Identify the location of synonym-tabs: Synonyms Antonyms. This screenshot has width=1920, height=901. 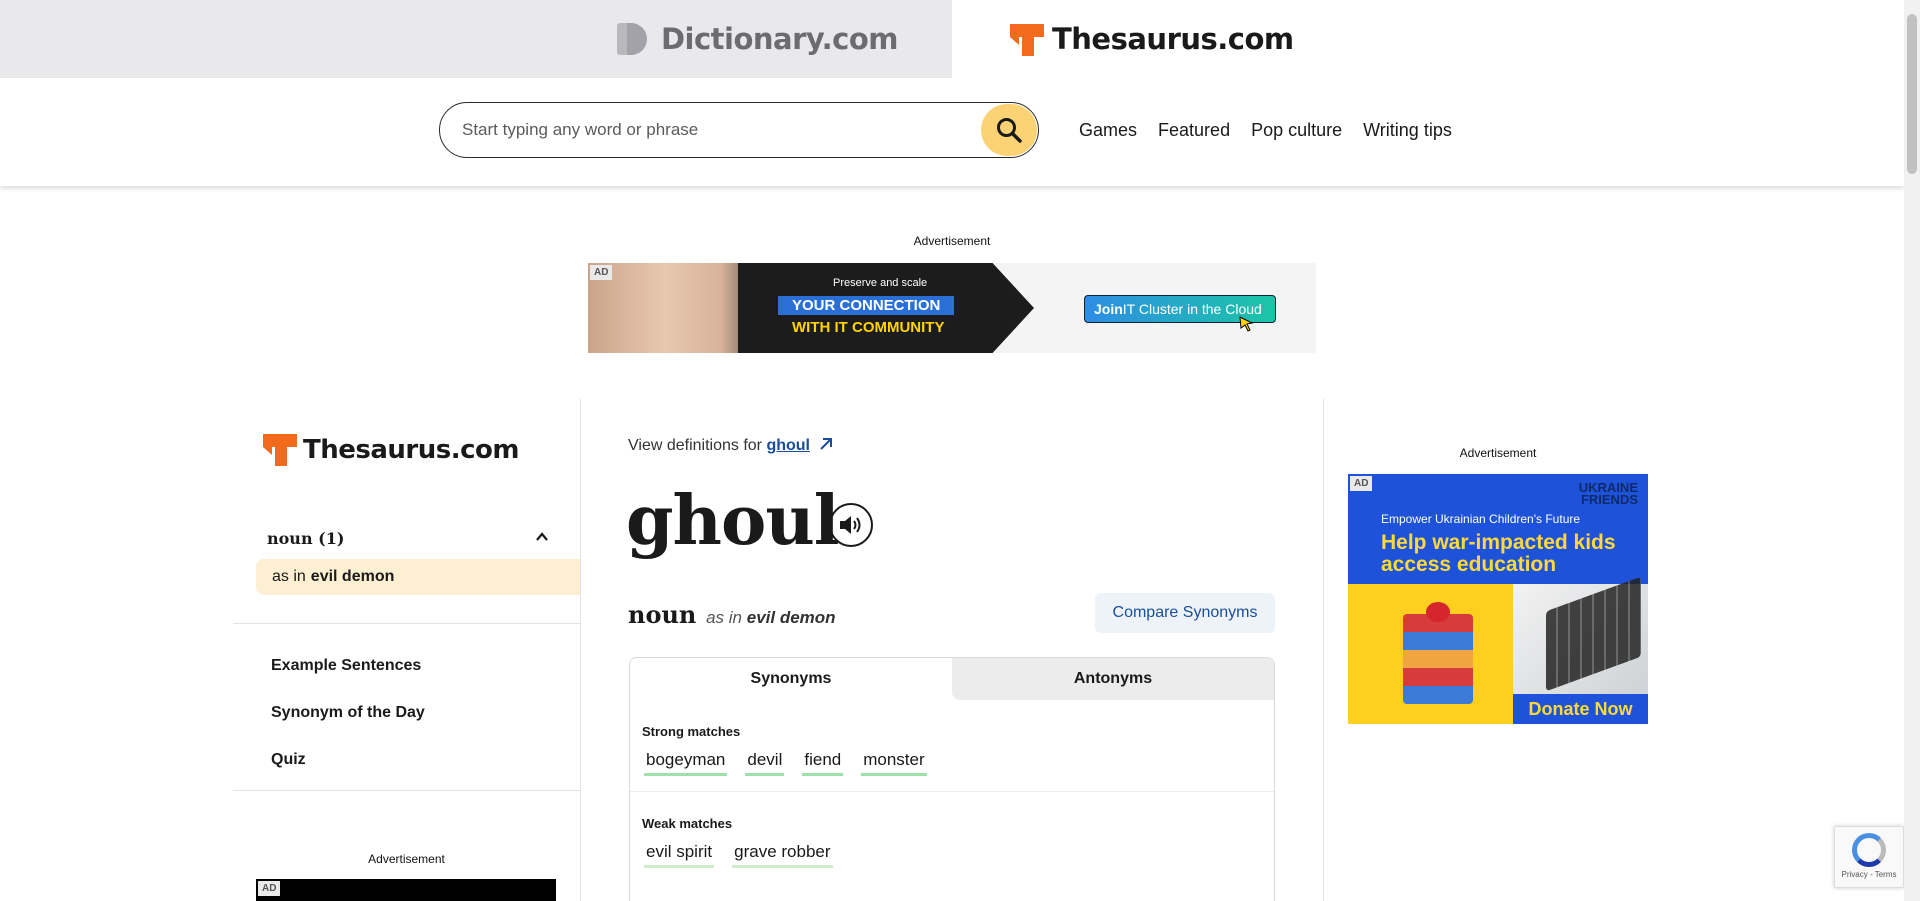
(952, 679).